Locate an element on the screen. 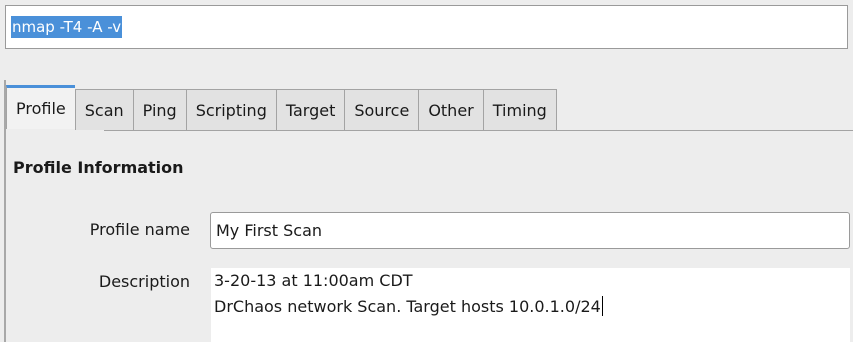  profile-name-value: My First Scan is located at coordinates (269, 230).